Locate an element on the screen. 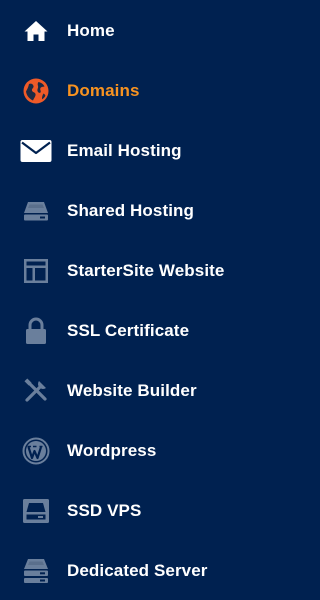 The width and height of the screenshot is (320, 600). globe-icon is located at coordinates (36, 91).